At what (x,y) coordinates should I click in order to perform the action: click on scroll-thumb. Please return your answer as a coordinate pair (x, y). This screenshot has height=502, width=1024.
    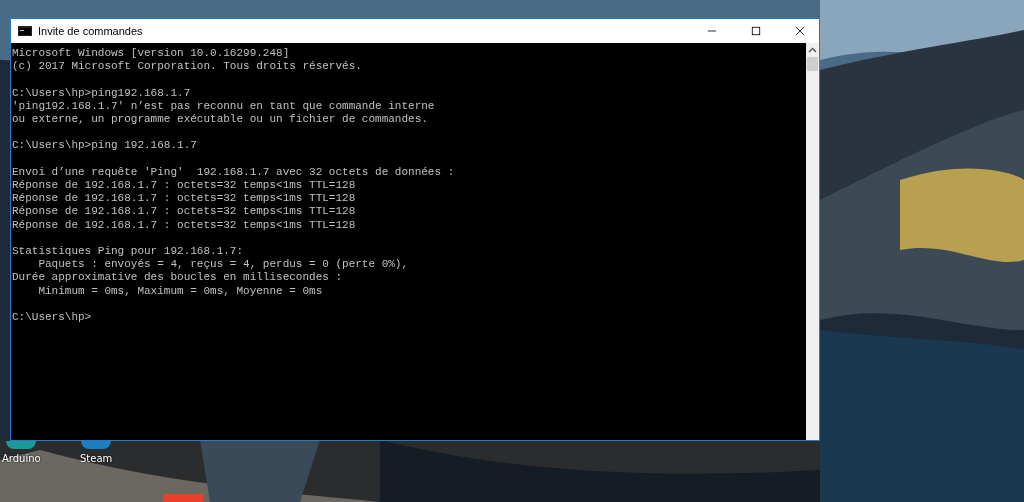
    Looking at the image, I should click on (812, 64).